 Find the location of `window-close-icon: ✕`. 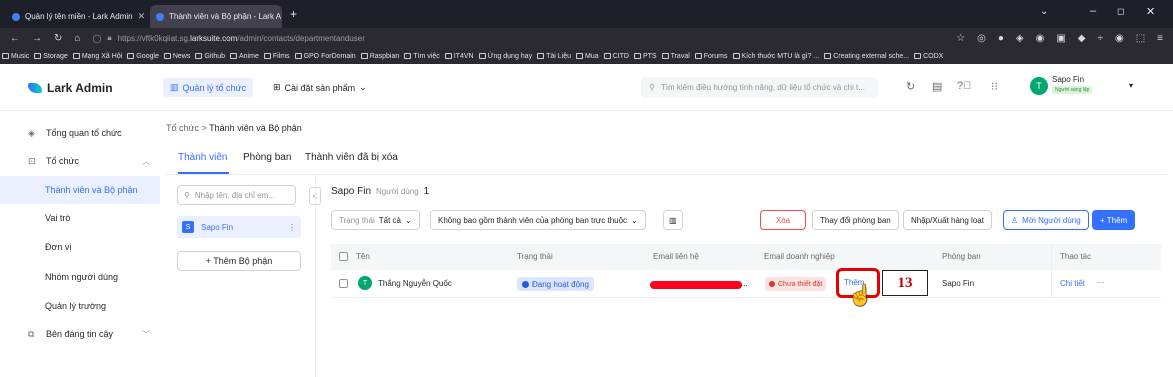

window-close-icon: ✕ is located at coordinates (1150, 11).